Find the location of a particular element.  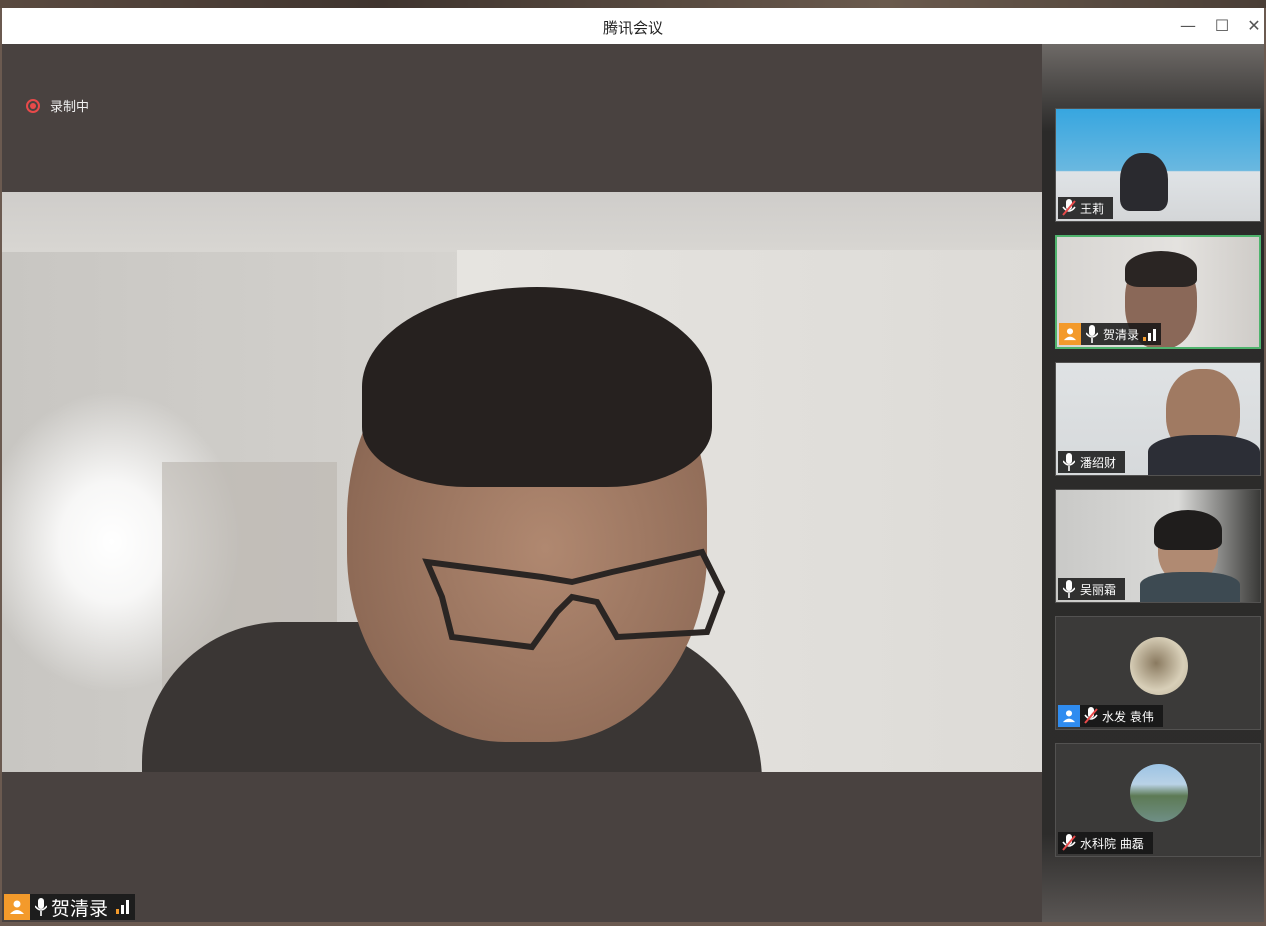

window-title: 腾讯会议 is located at coordinates (632, 28).